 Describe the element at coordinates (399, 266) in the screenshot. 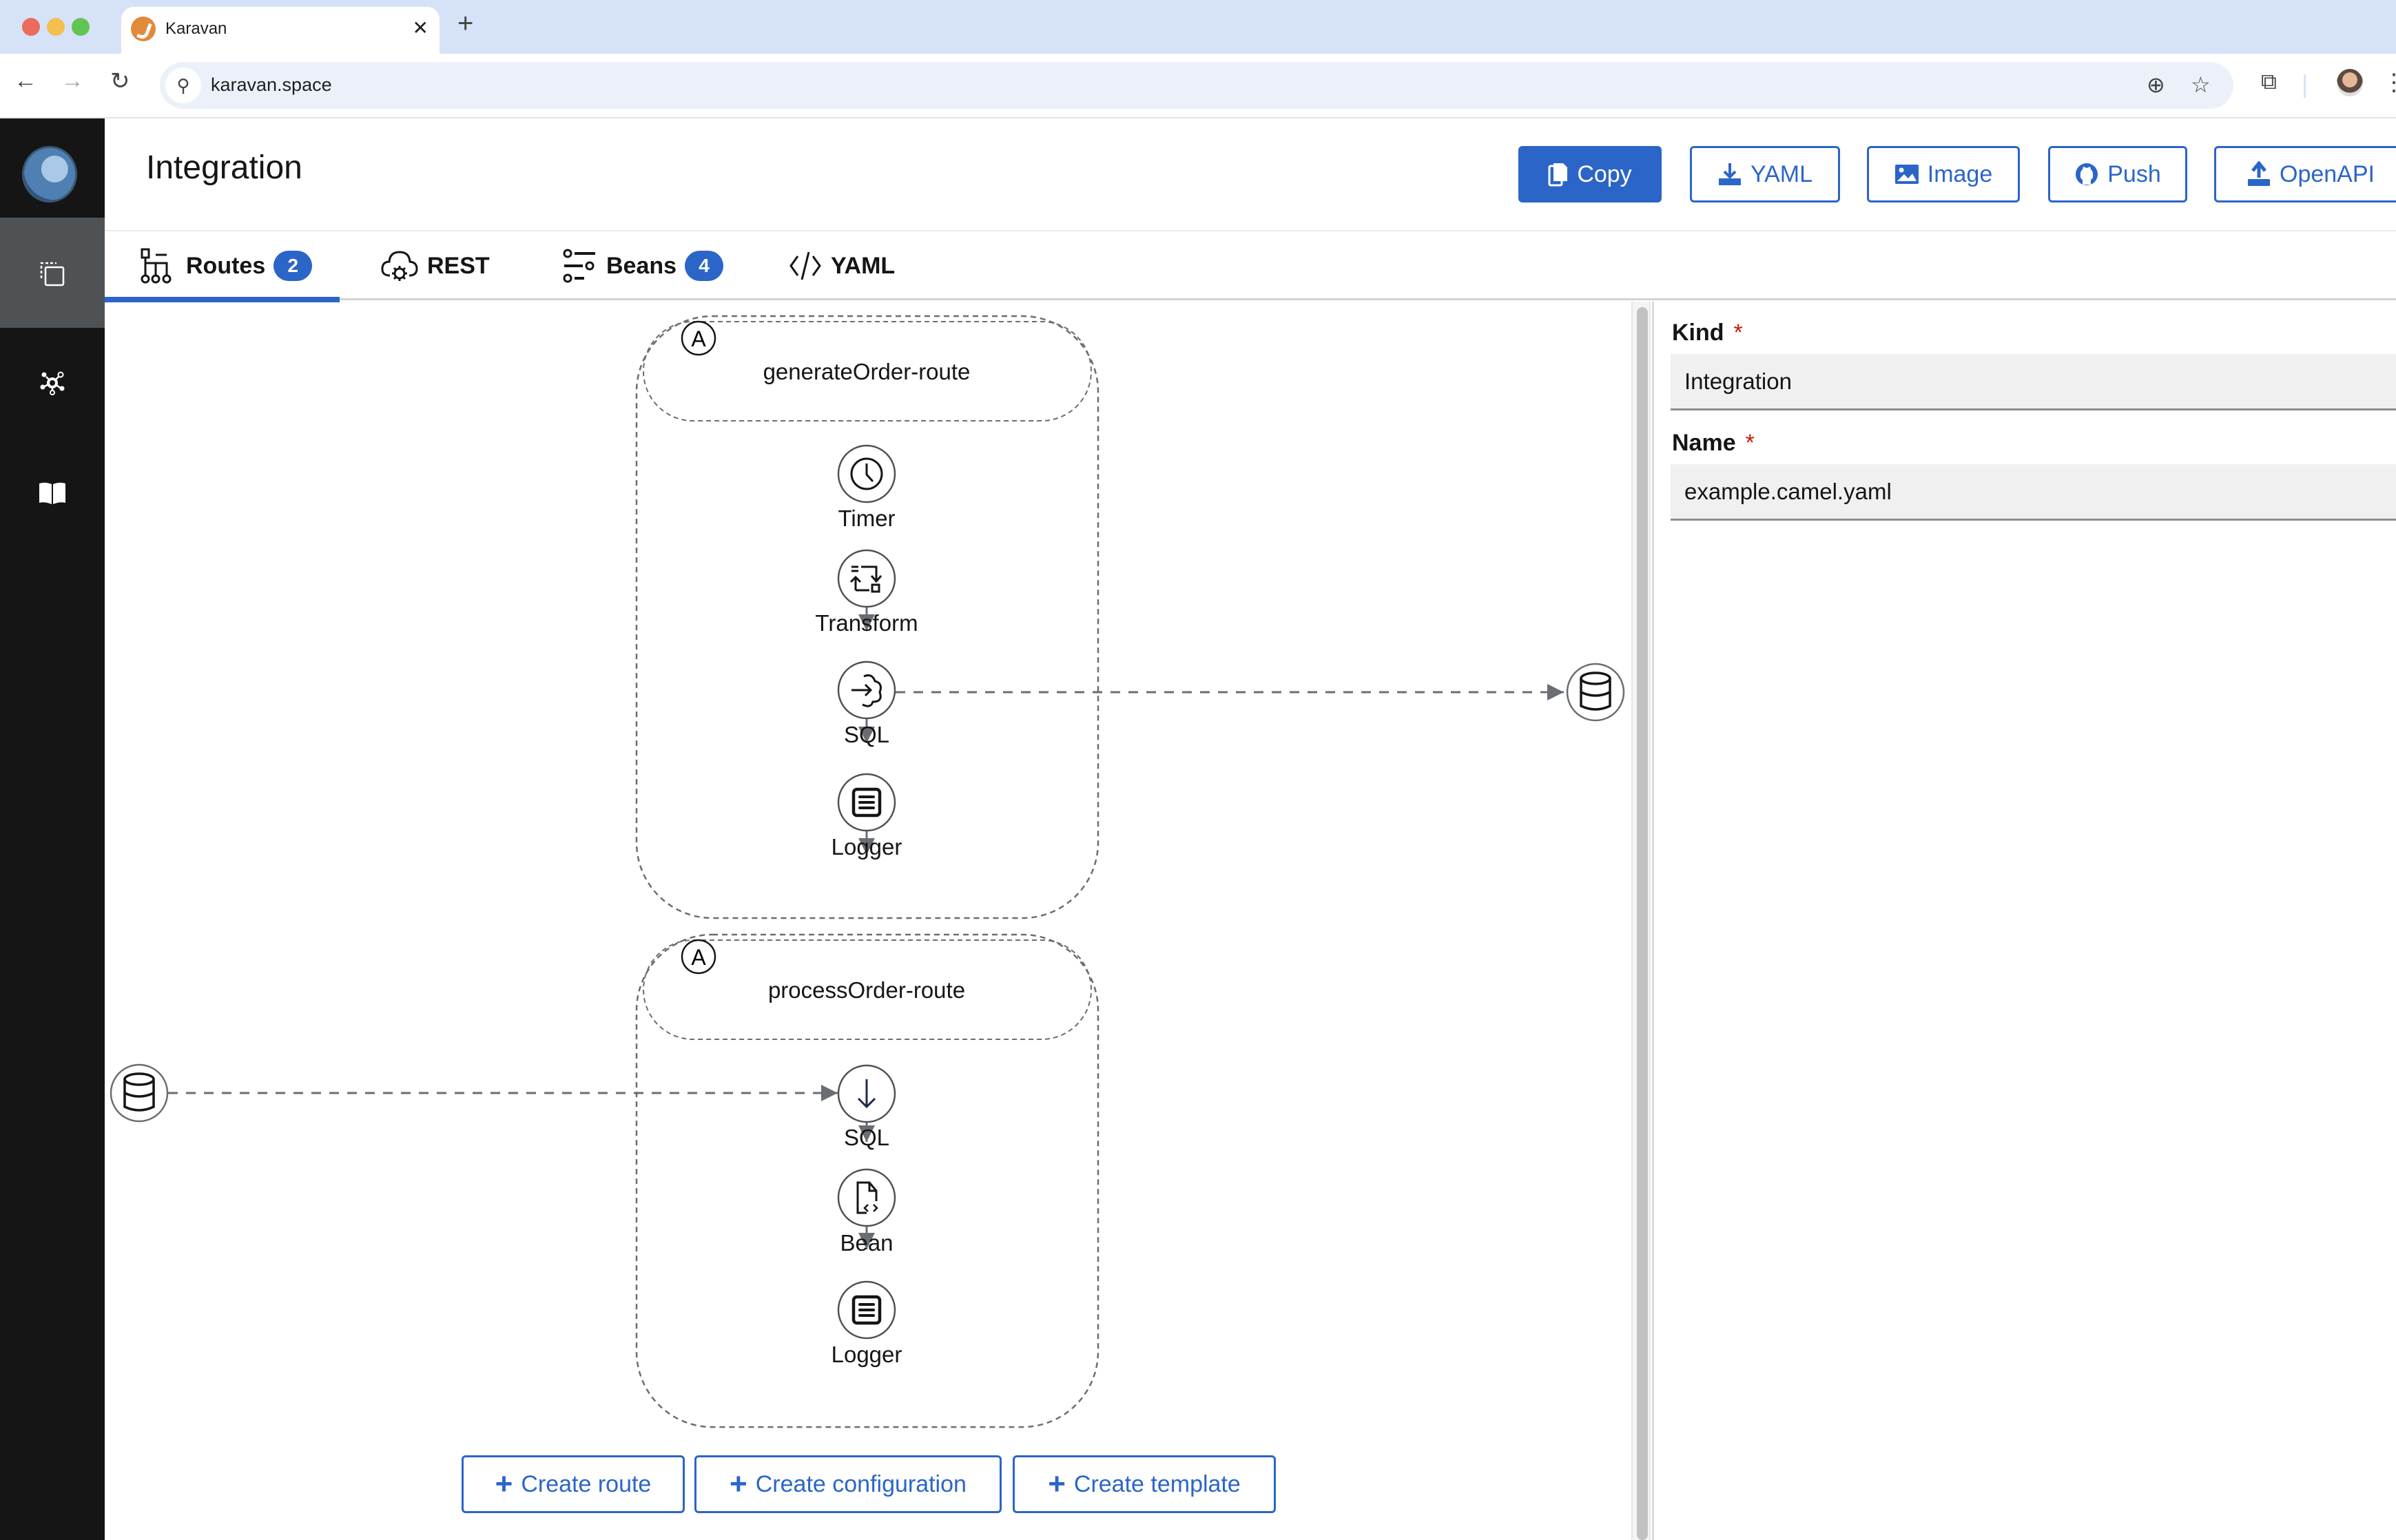

I see `cloud-gear-icon` at that location.